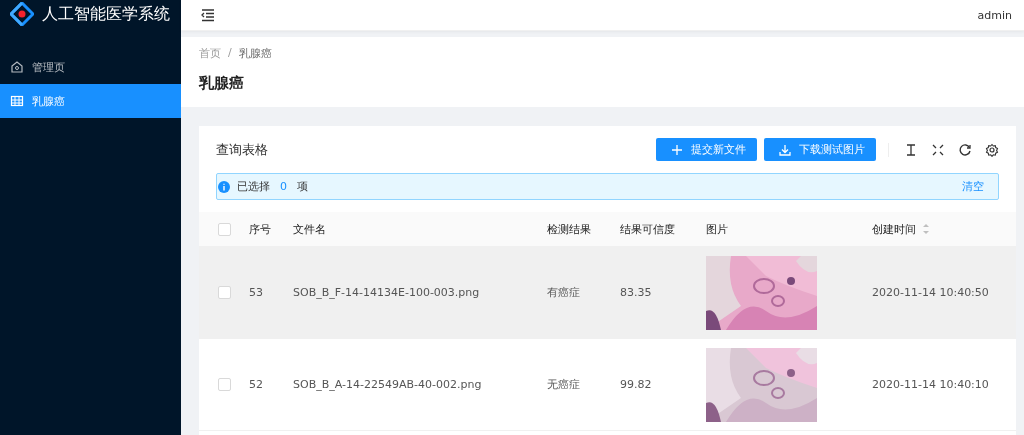 This screenshot has width=1024, height=435. Describe the element at coordinates (386, 292) in the screenshot. I see `table-cell: SOB_B_F-14-14134E-100-003.png` at that location.